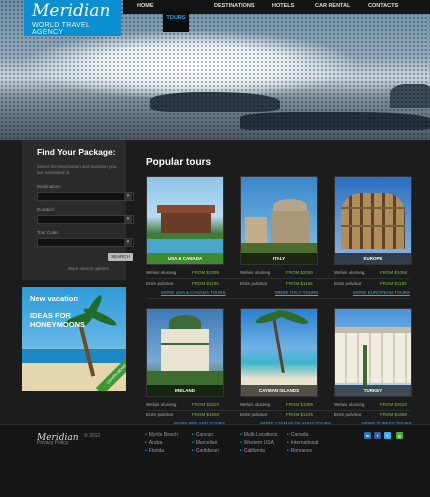 The width and height of the screenshot is (430, 497). What do you see at coordinates (370, 404) in the screenshot?
I see `tour-price-row: Weluis ulusneg FROM $2020` at bounding box center [370, 404].